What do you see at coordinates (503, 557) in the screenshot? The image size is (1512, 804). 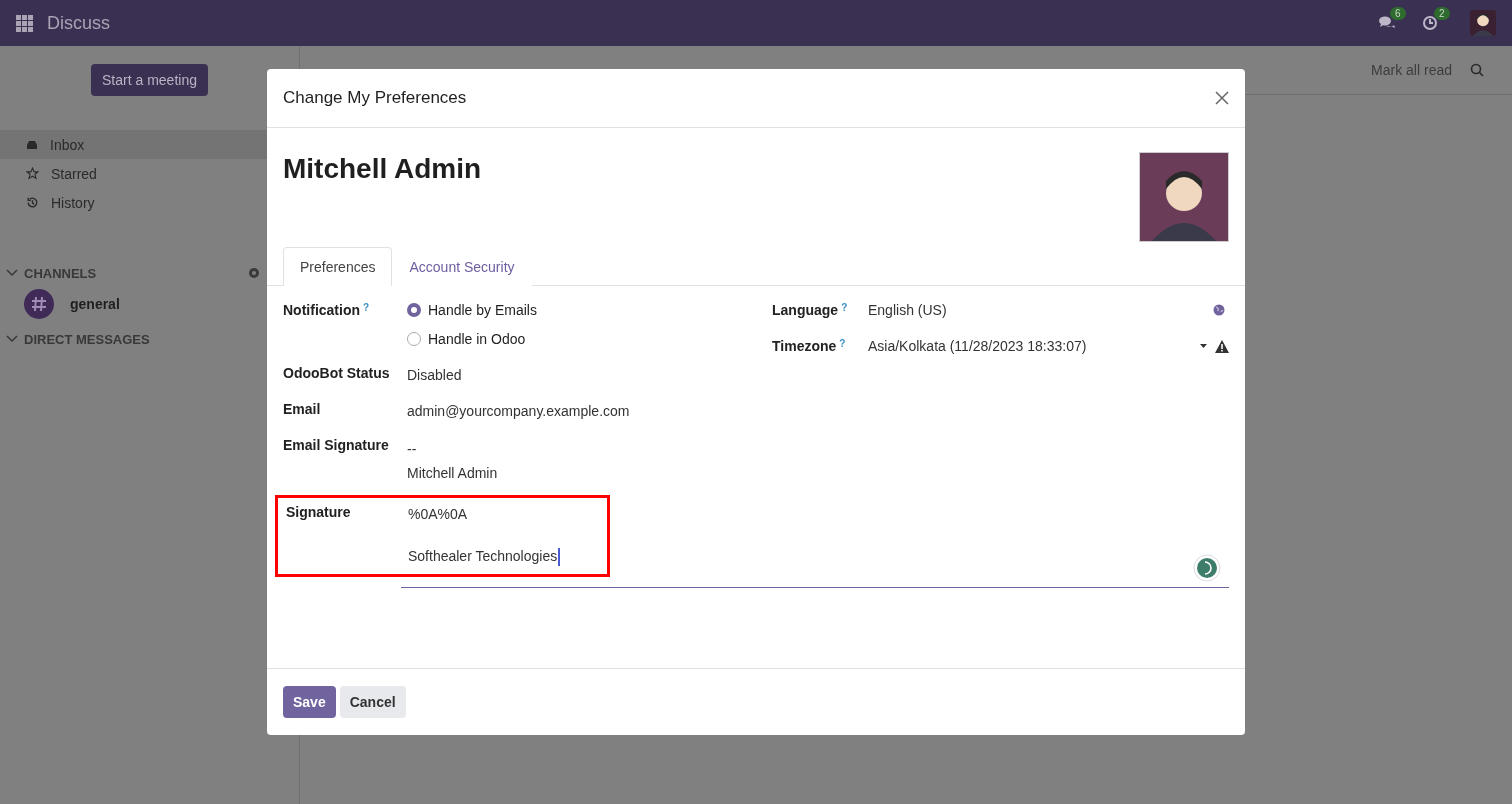 I see `signature-line: Softhealer Technologies` at bounding box center [503, 557].